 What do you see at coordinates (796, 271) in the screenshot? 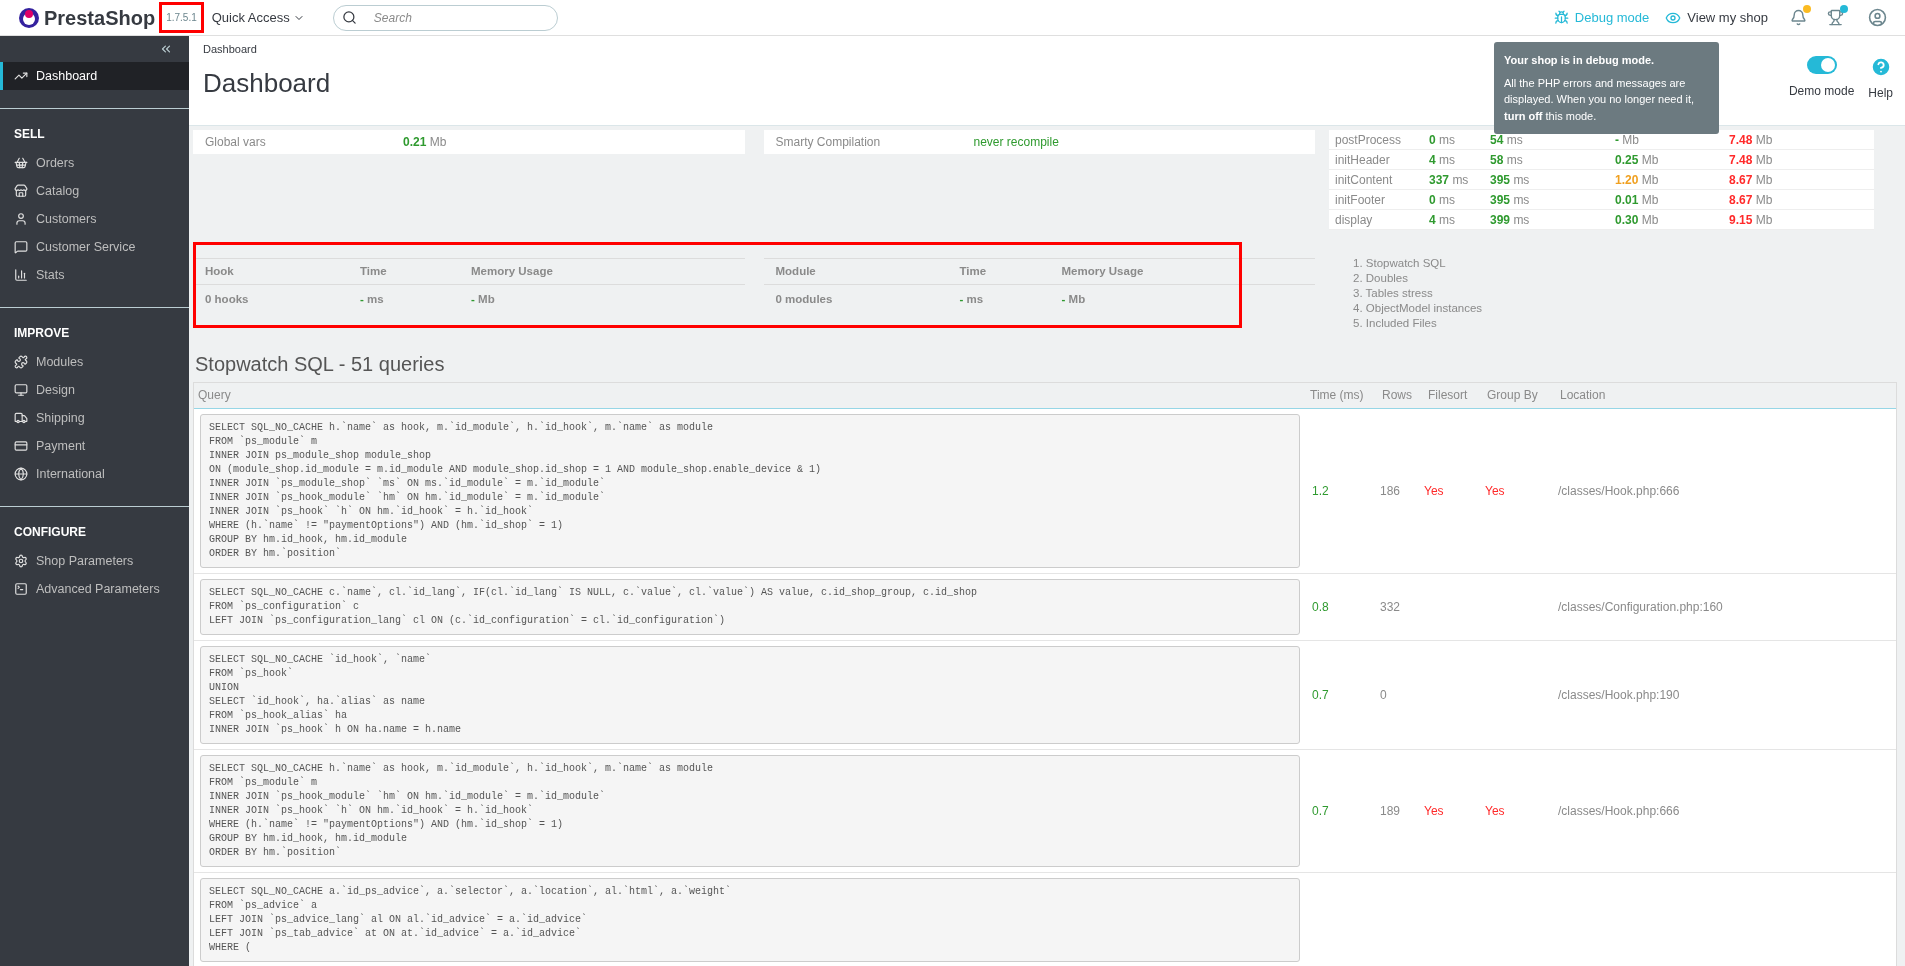
I see `column-header: Module` at bounding box center [796, 271].